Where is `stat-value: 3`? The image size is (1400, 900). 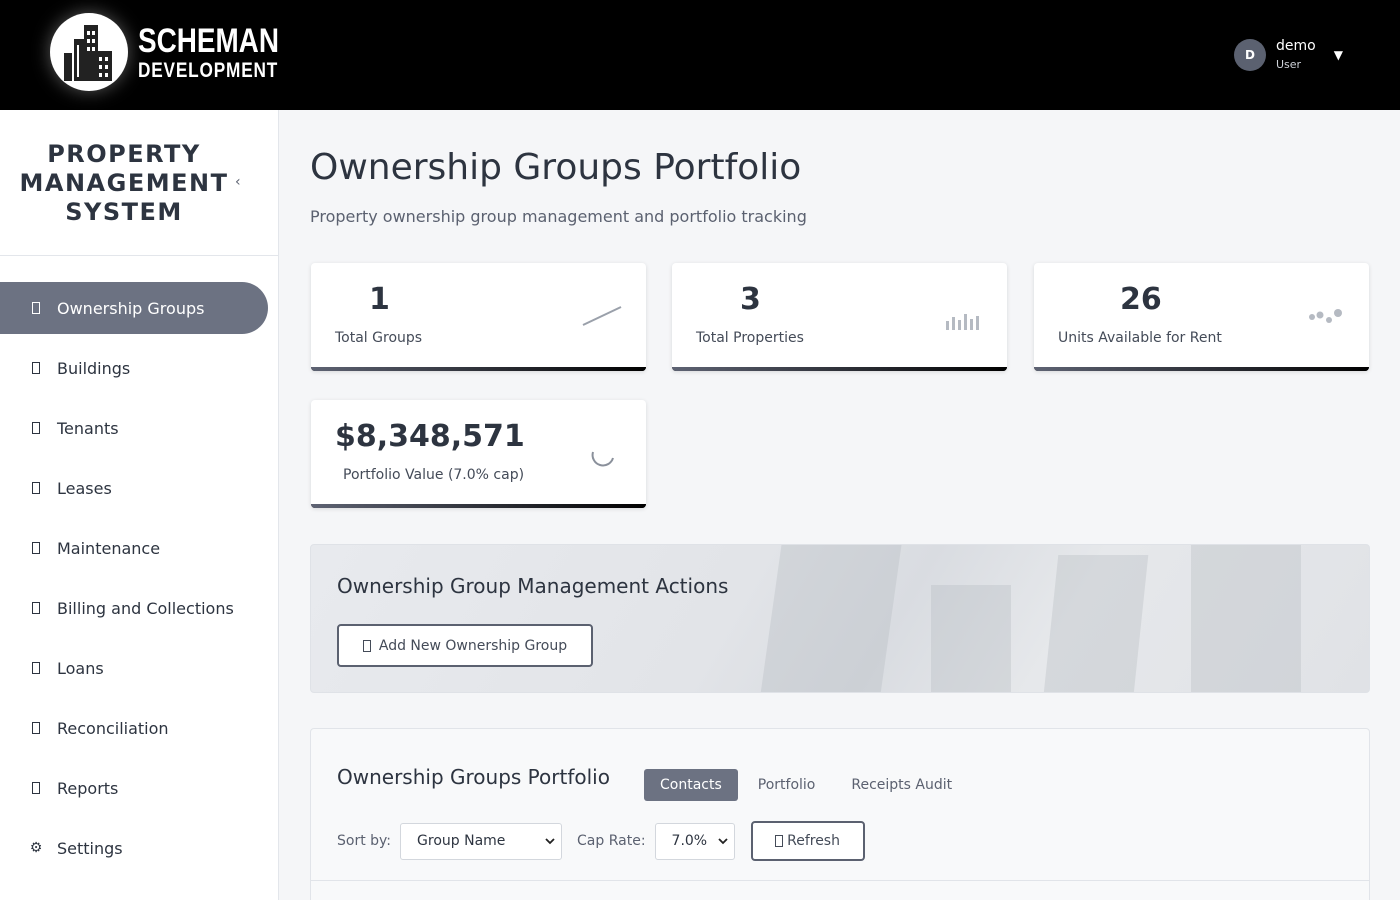
stat-value: 3 is located at coordinates (750, 299).